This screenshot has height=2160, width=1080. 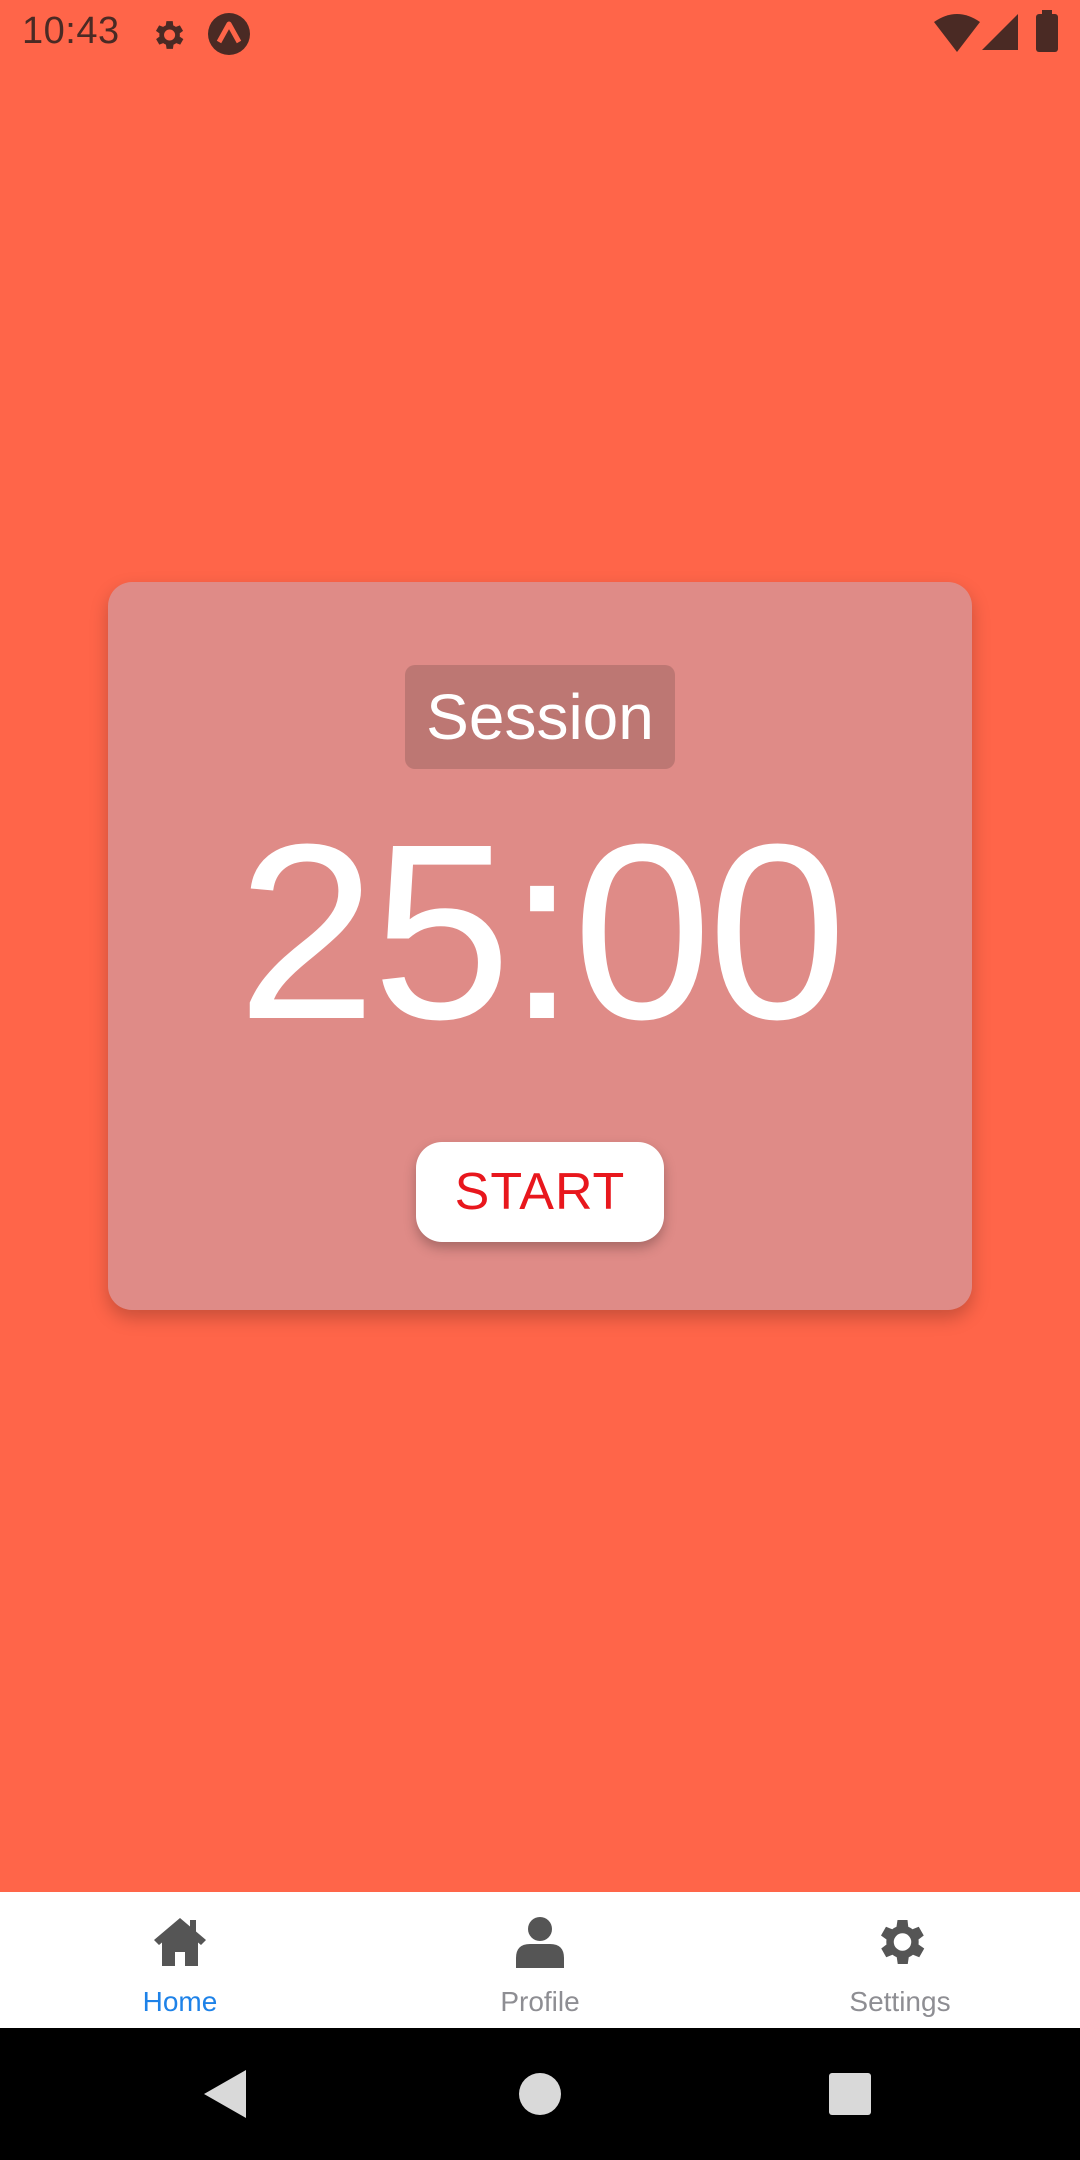 What do you see at coordinates (180, 2001) in the screenshot?
I see `tab-home-label: Home` at bounding box center [180, 2001].